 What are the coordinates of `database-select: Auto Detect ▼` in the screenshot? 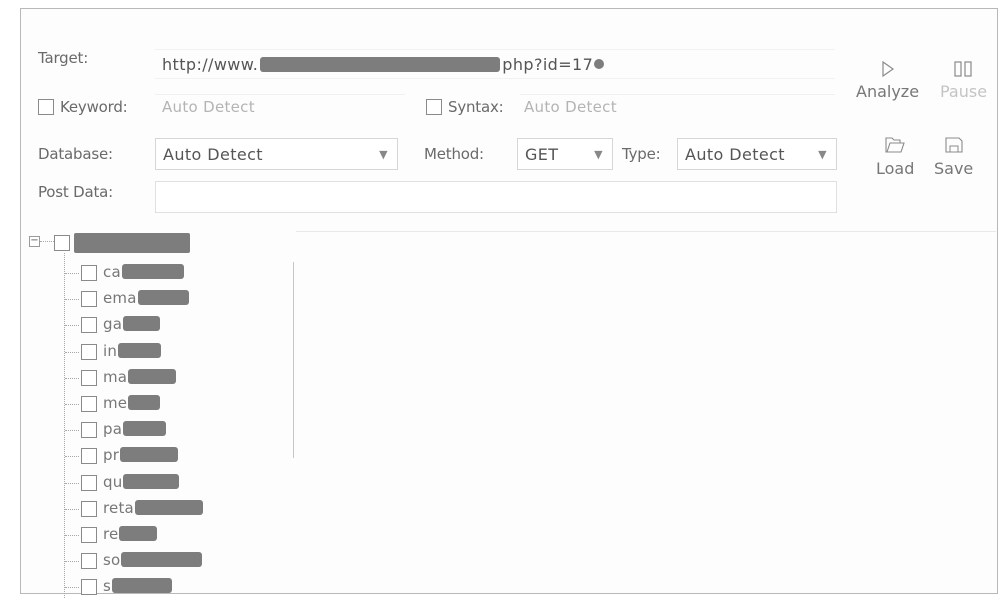 It's located at (276, 154).